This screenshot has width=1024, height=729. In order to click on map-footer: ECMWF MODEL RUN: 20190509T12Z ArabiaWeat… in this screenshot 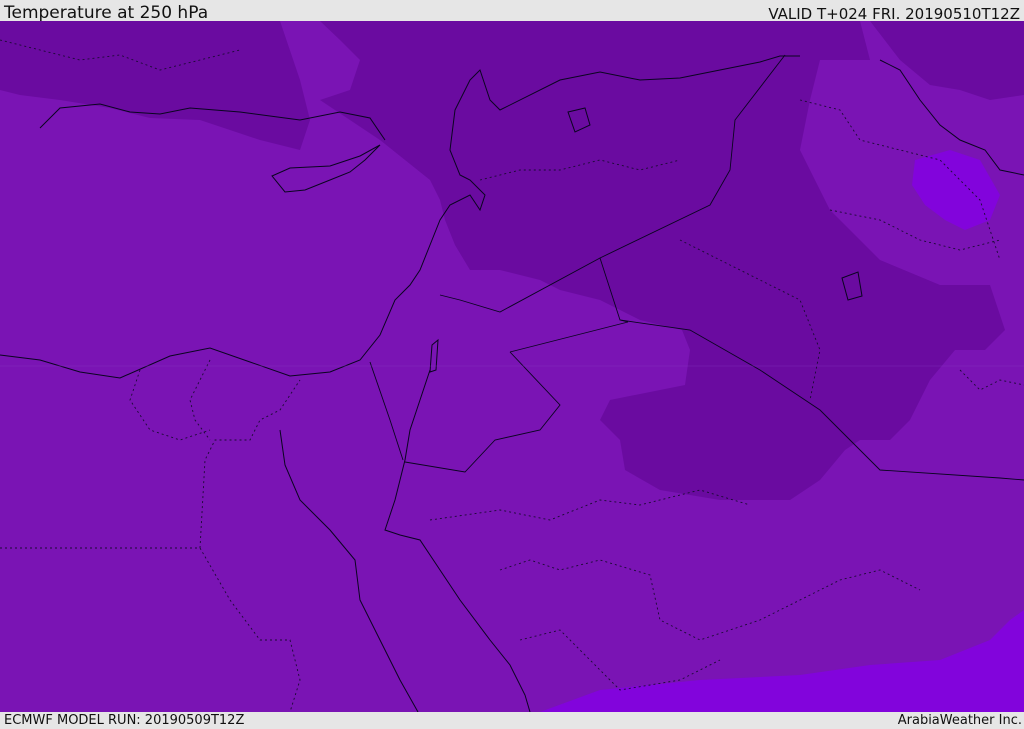, I will do `click(512, 720)`.